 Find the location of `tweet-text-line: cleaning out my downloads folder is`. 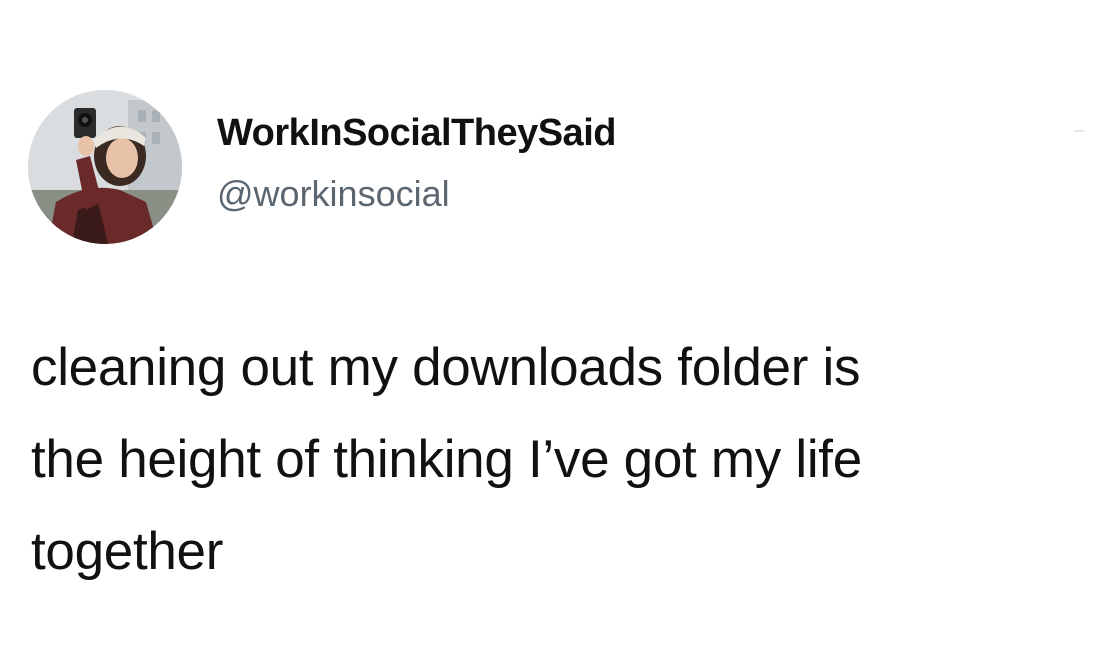

tweet-text-line: cleaning out my downloads folder is is located at coordinates (446, 367).